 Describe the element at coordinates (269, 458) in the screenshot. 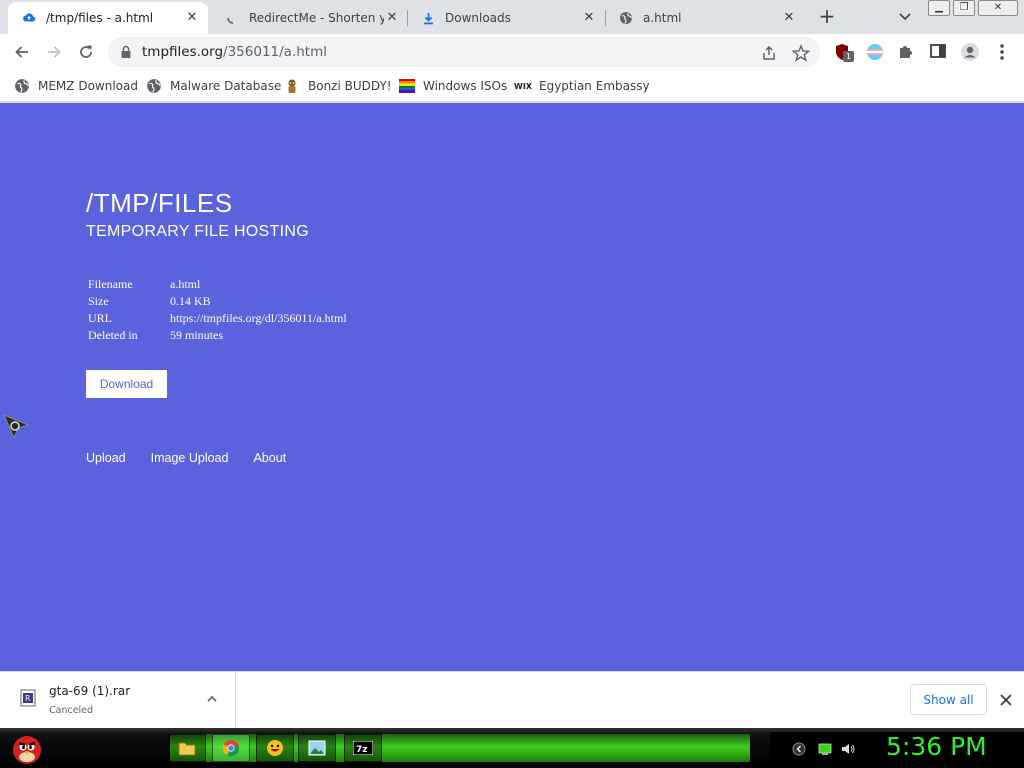

I see `about-link: About` at that location.